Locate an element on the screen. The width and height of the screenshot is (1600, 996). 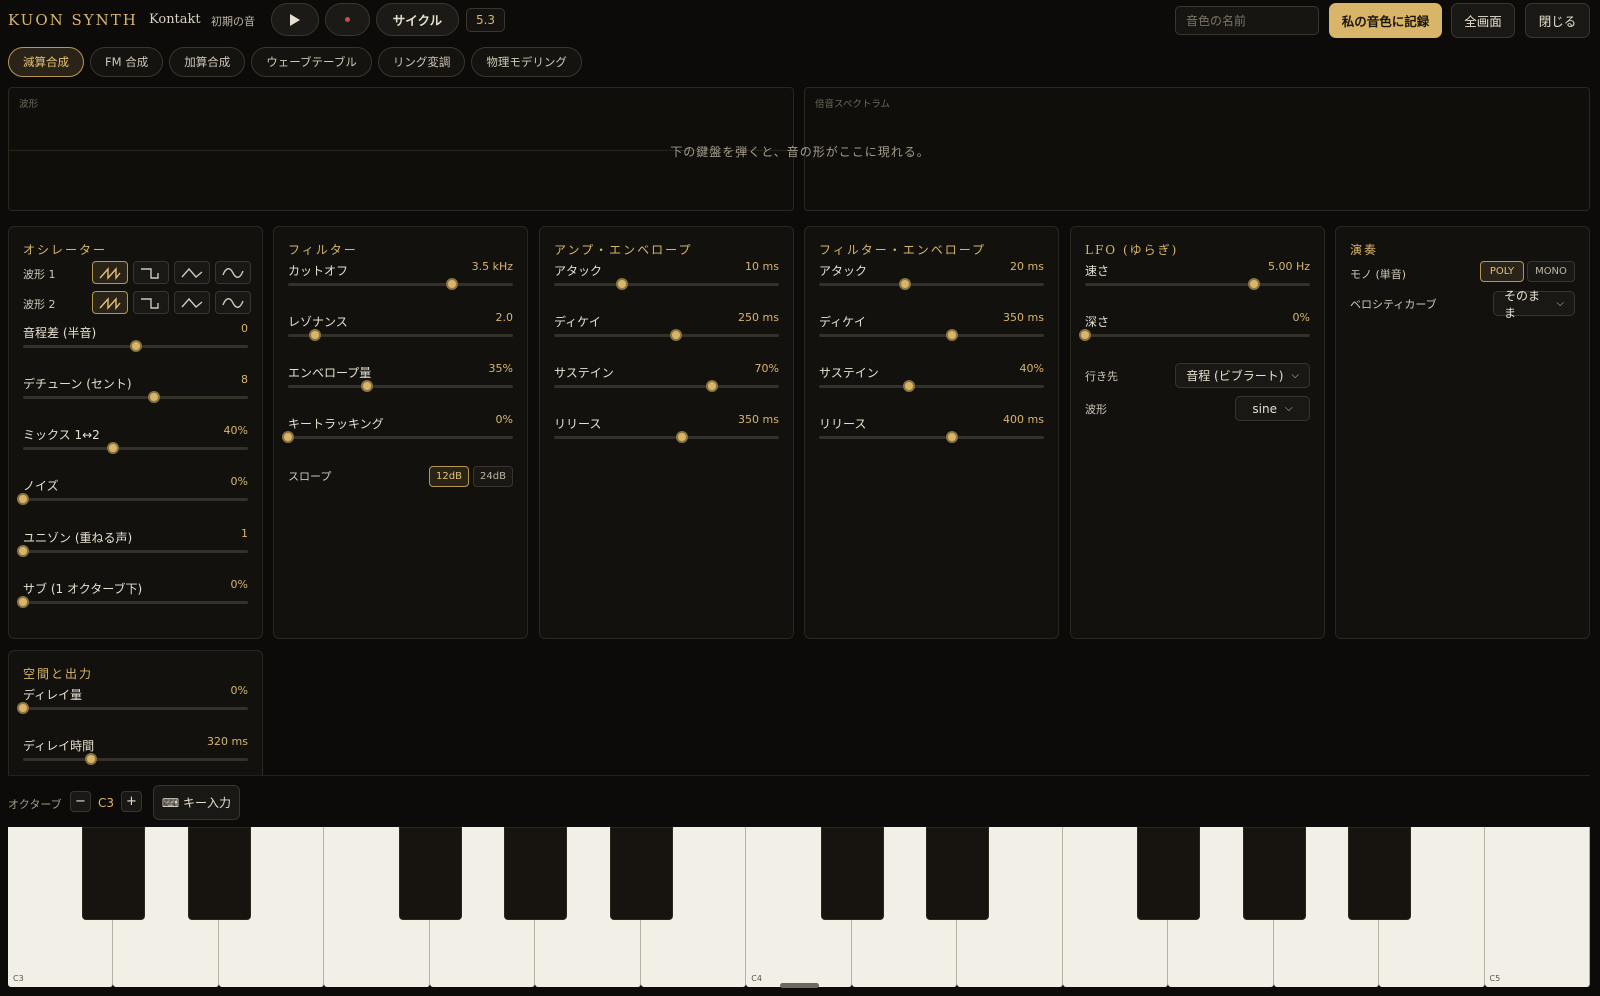
tab-additive: 加算合成 is located at coordinates (207, 62).